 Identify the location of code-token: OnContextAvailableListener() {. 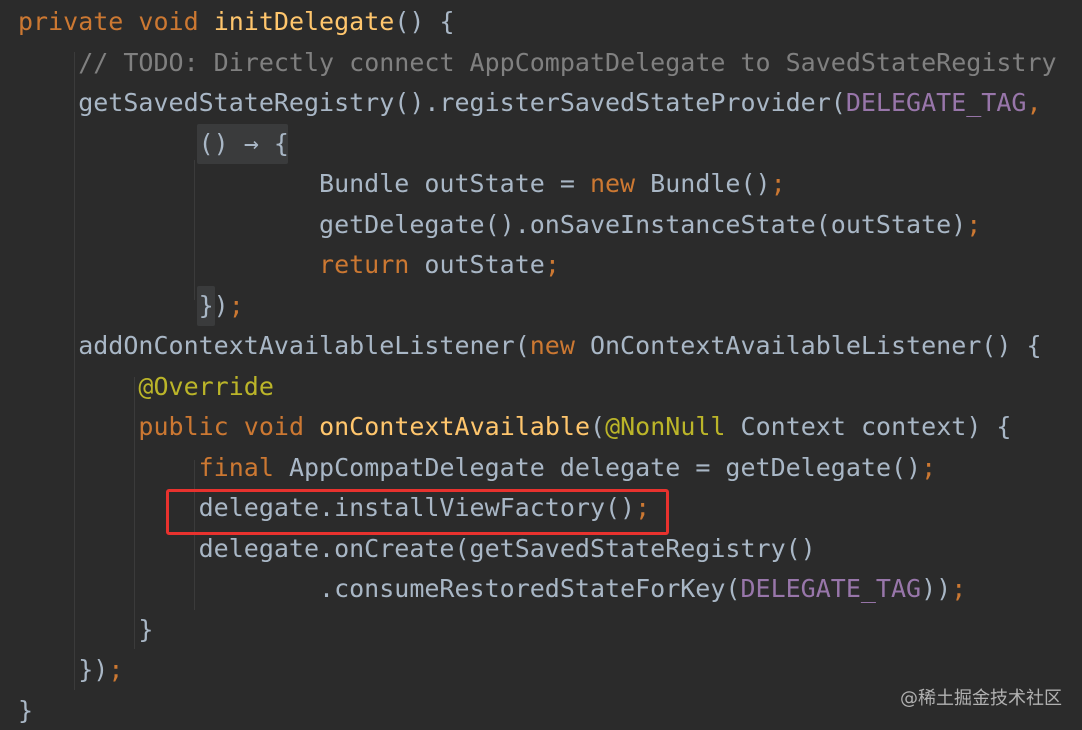
(808, 345).